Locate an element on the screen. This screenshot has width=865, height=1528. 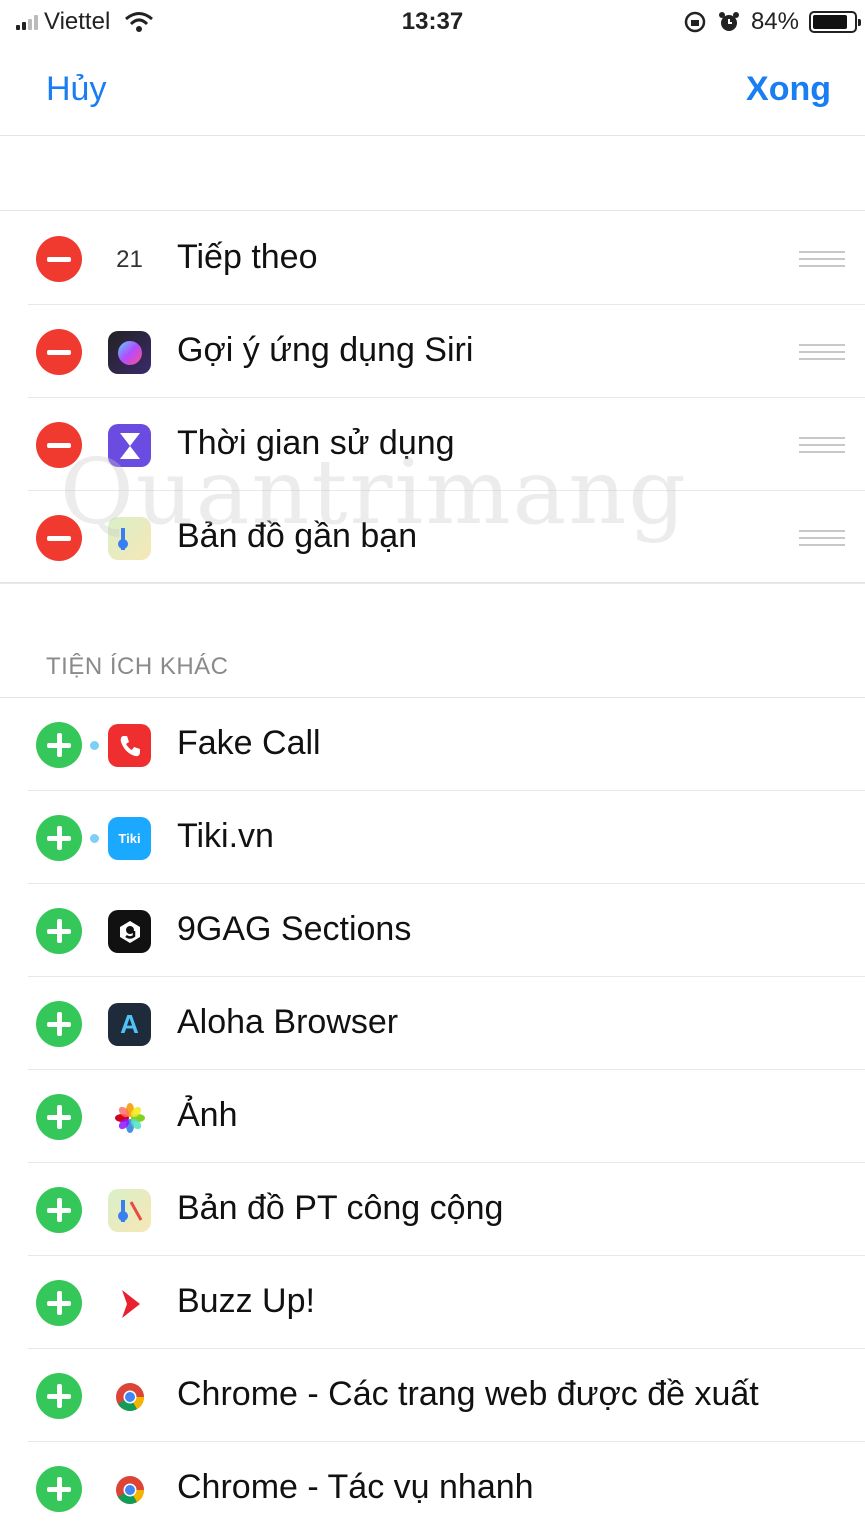
buzz-icon is located at coordinates (129, 1303).